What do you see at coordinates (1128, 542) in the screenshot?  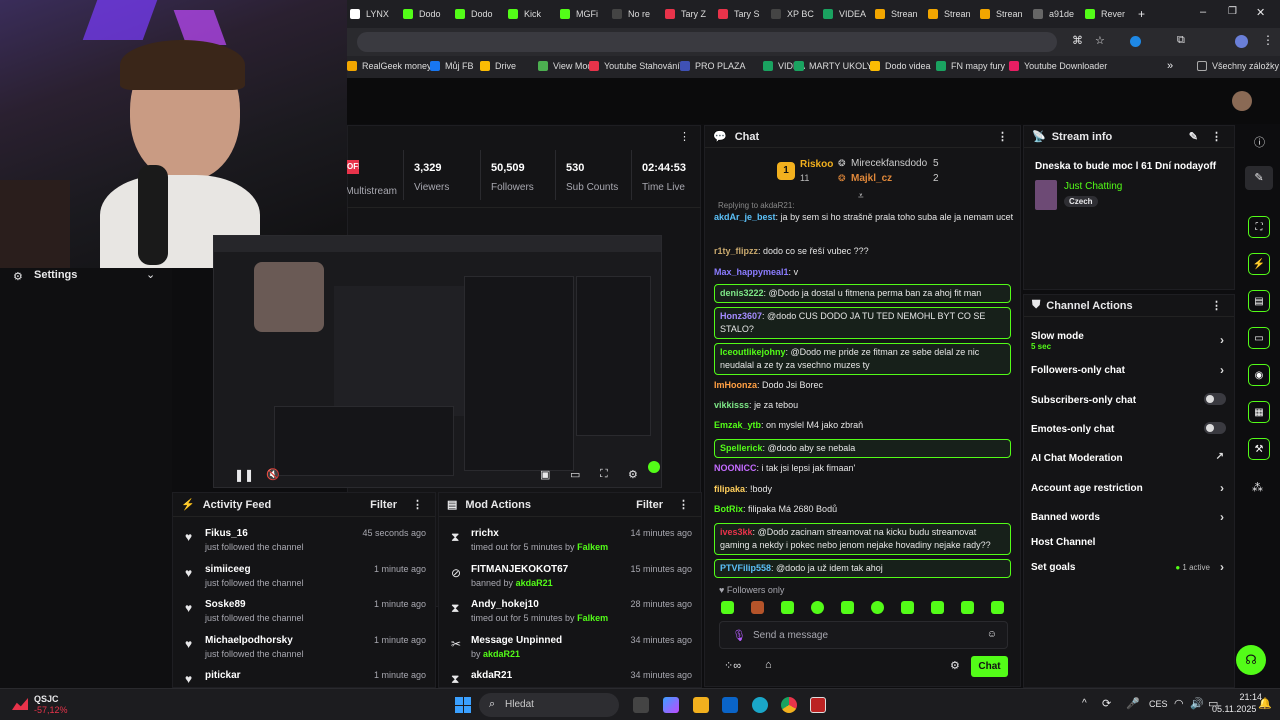 I see `channel-action-host-channel: Host Channel` at bounding box center [1128, 542].